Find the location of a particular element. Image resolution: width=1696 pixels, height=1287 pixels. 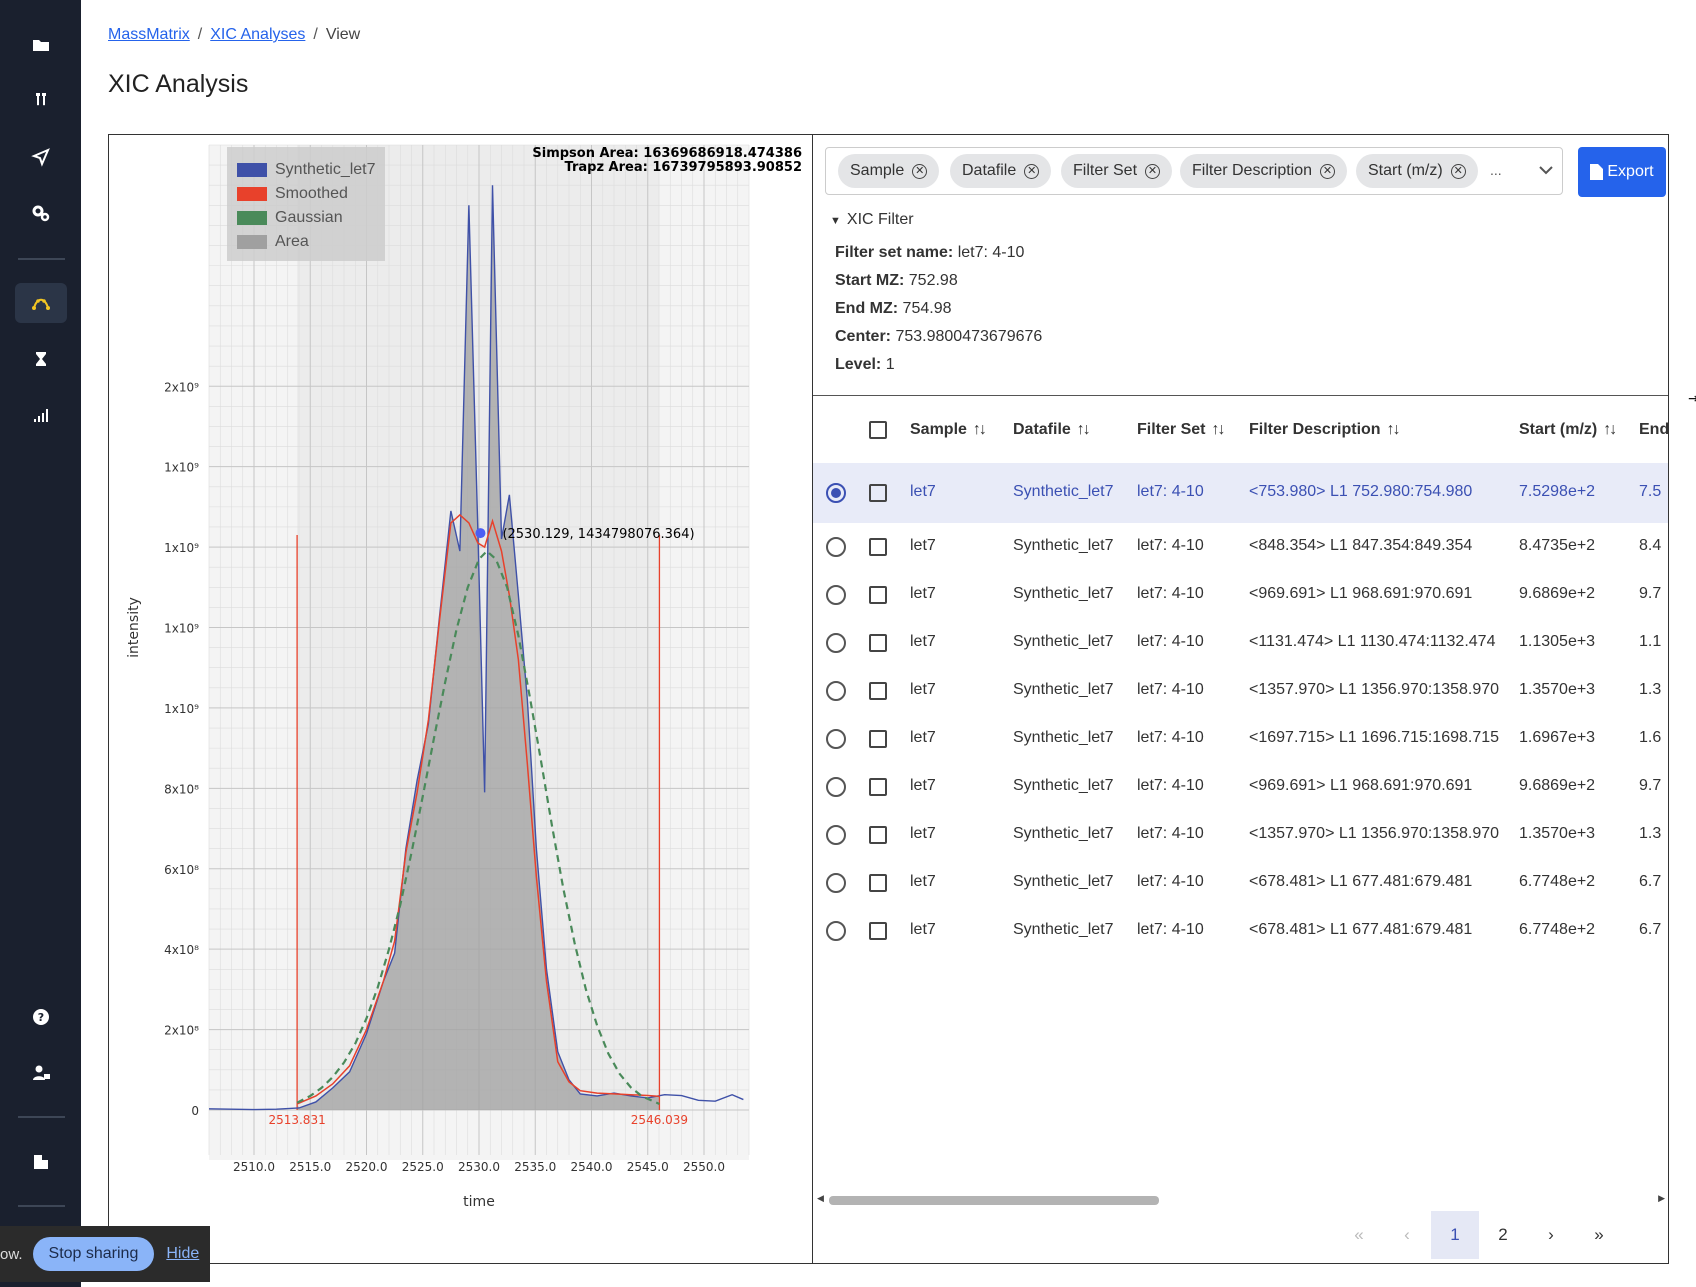

column-header-end: End is located at coordinates (1653, 430).